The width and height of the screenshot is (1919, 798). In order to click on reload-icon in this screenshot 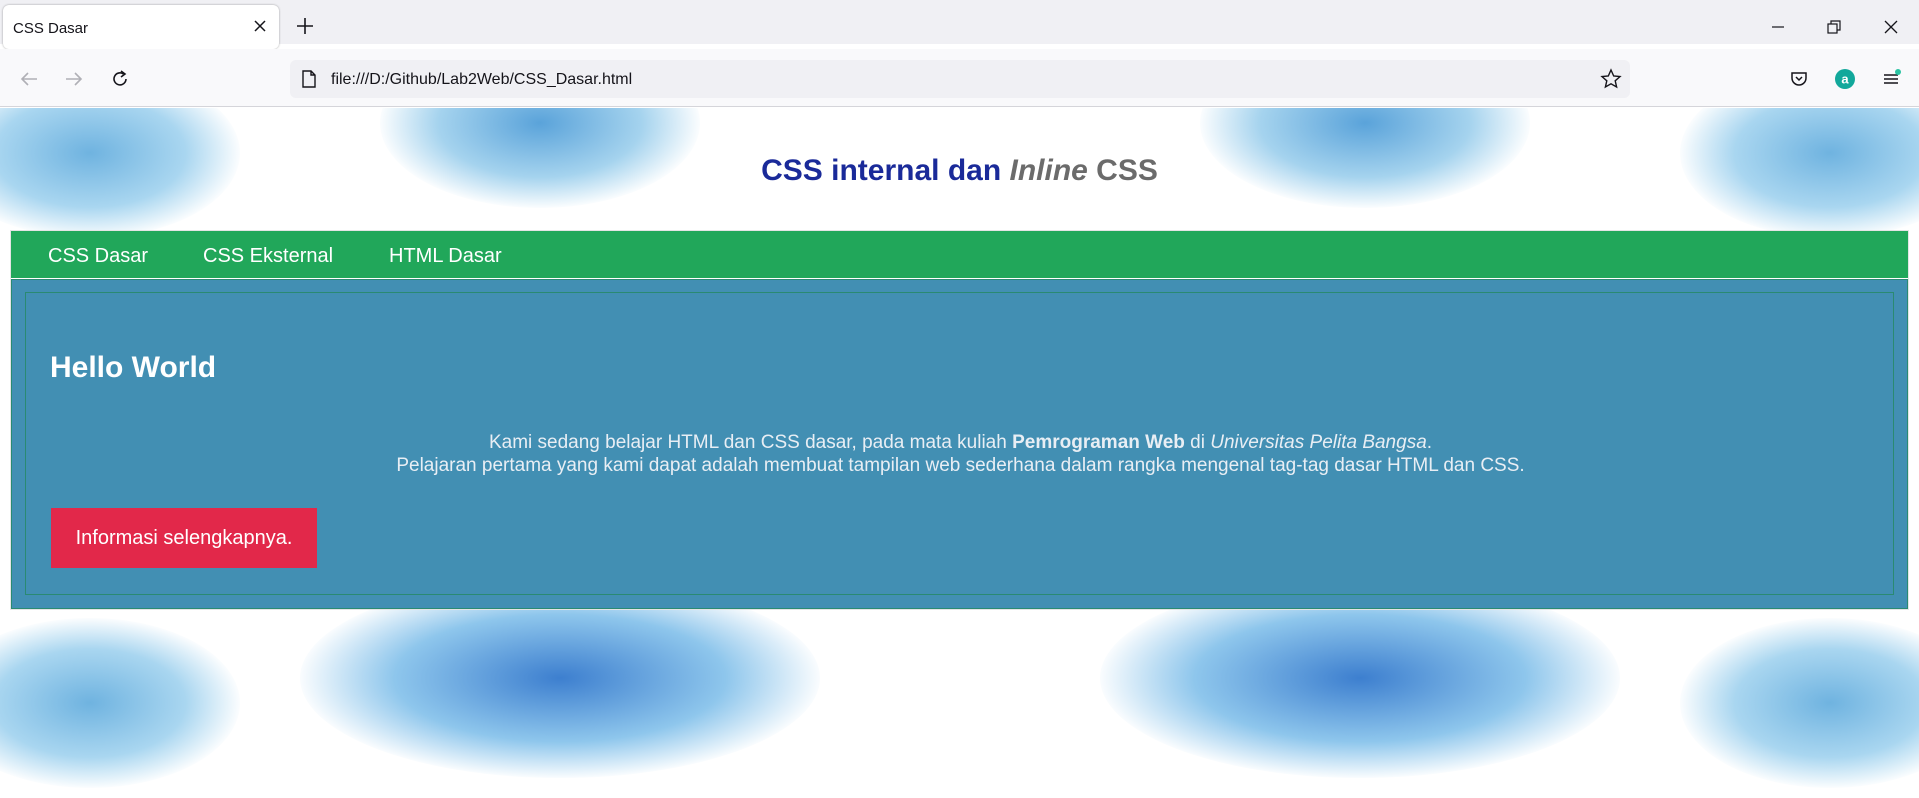, I will do `click(120, 79)`.